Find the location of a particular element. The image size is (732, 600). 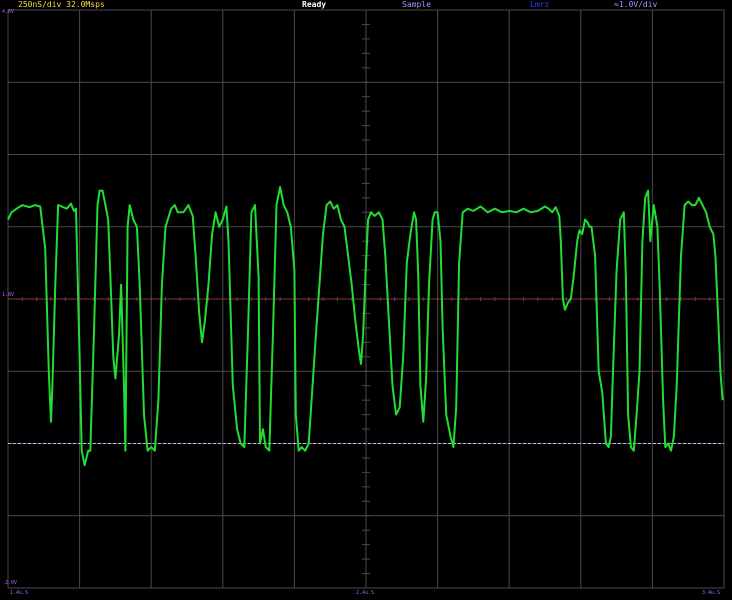

marker-bottom-left: -2.0V is located at coordinates (10, 583).